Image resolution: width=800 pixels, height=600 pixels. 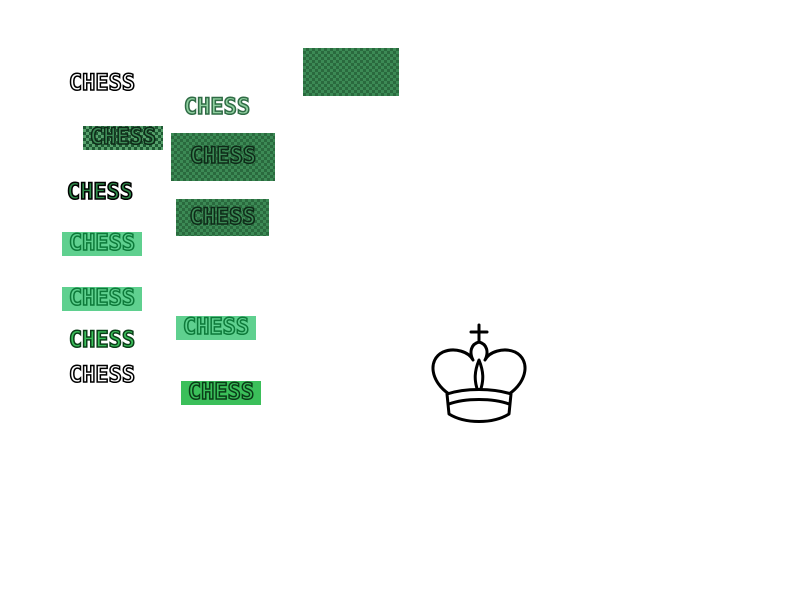 What do you see at coordinates (102, 340) in the screenshot?
I see `chess-logo-green-dotted: CHESS` at bounding box center [102, 340].